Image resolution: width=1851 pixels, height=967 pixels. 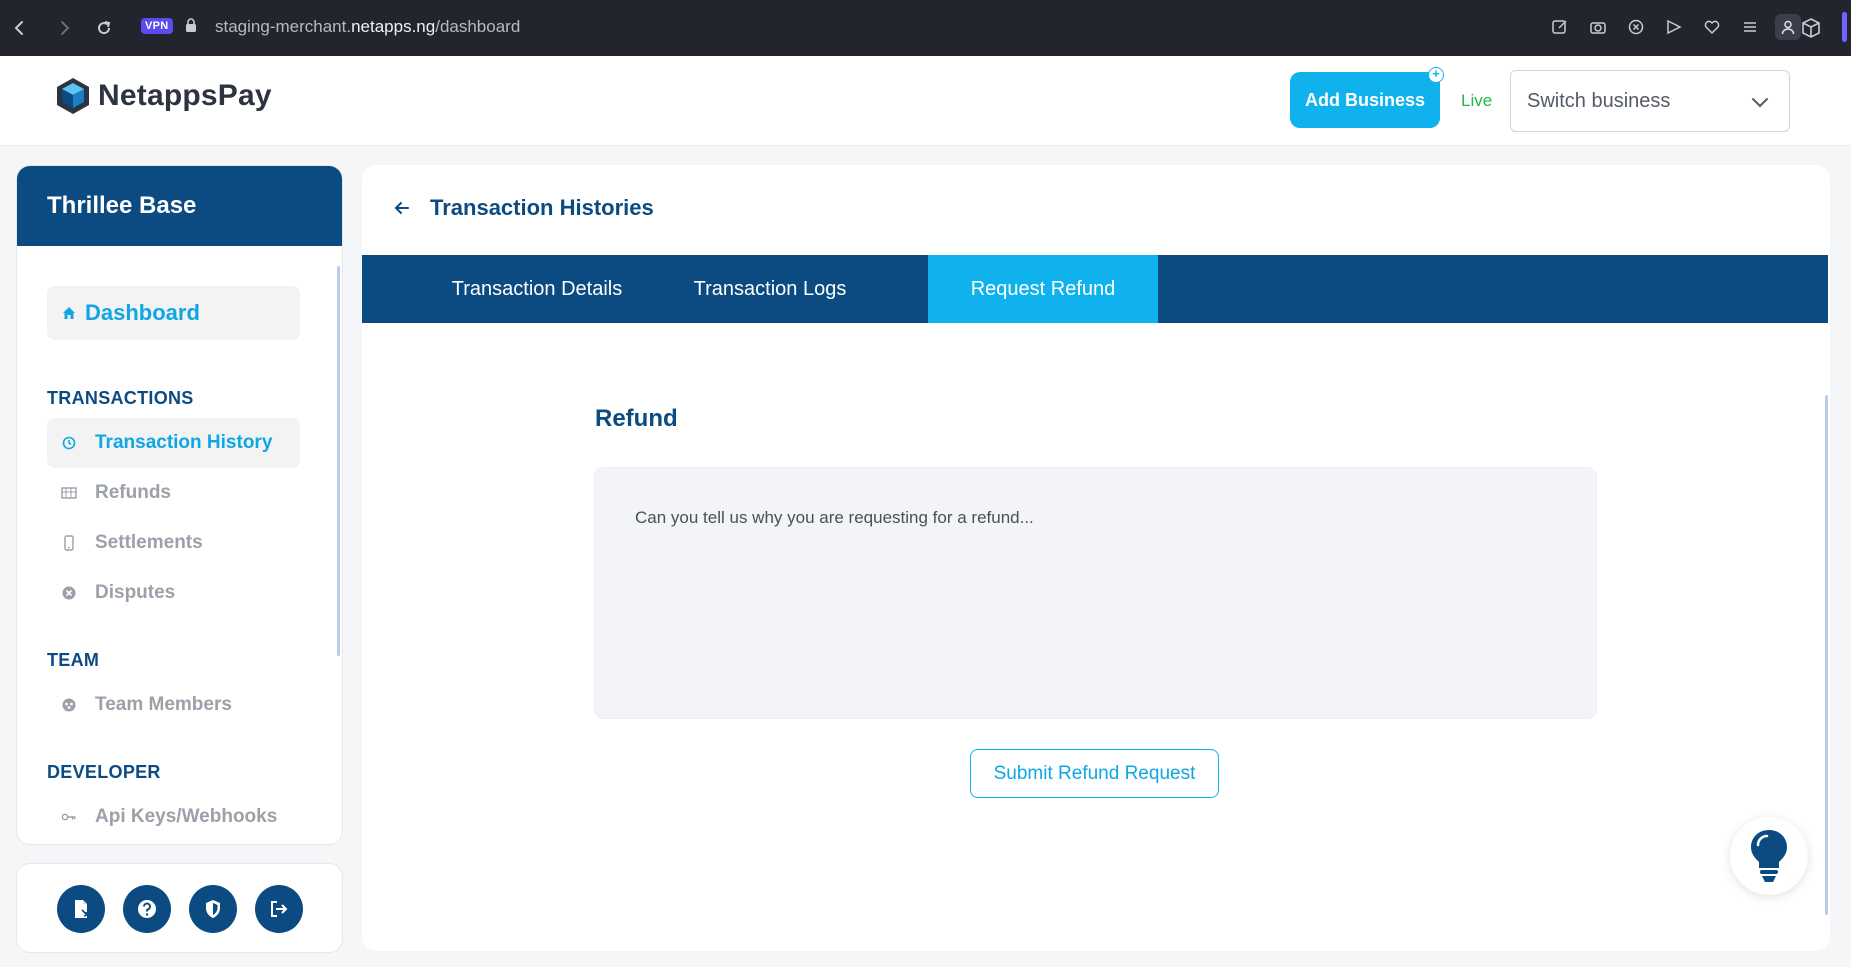 I want to click on switch-business-placeholder: Switch business, so click(x=1599, y=100).